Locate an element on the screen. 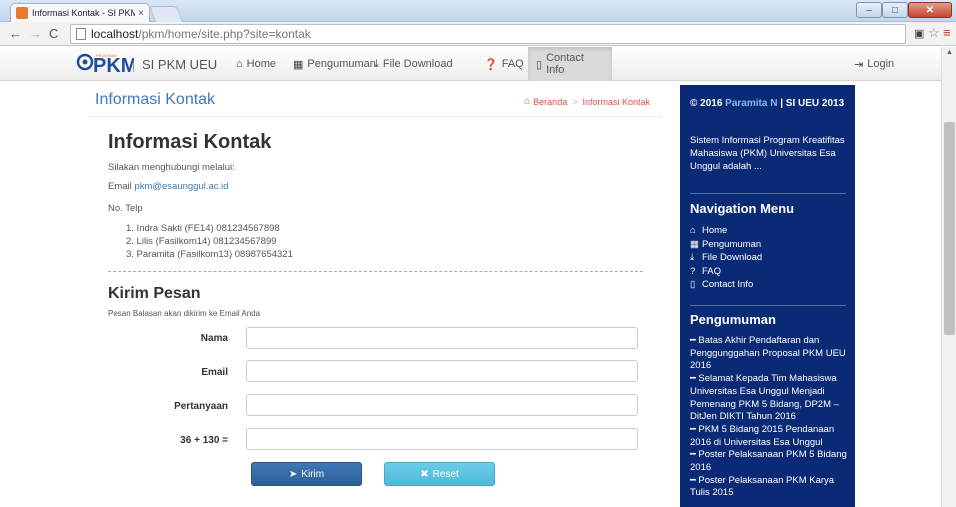 The image size is (956, 507). list-item: ━ Poster Pelaksanaan PKM 5 Bidang 2016 is located at coordinates (770, 461).